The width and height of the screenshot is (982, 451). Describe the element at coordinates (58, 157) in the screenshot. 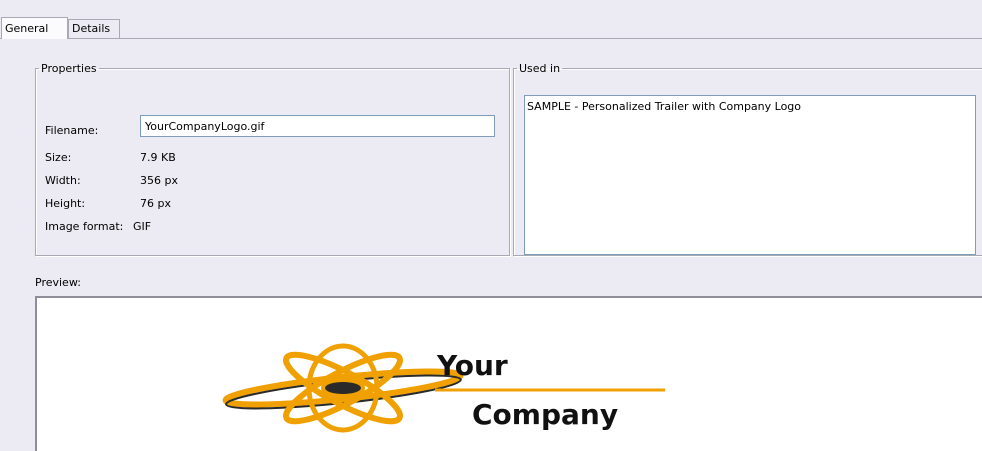

I see `size-label: Size:` at that location.